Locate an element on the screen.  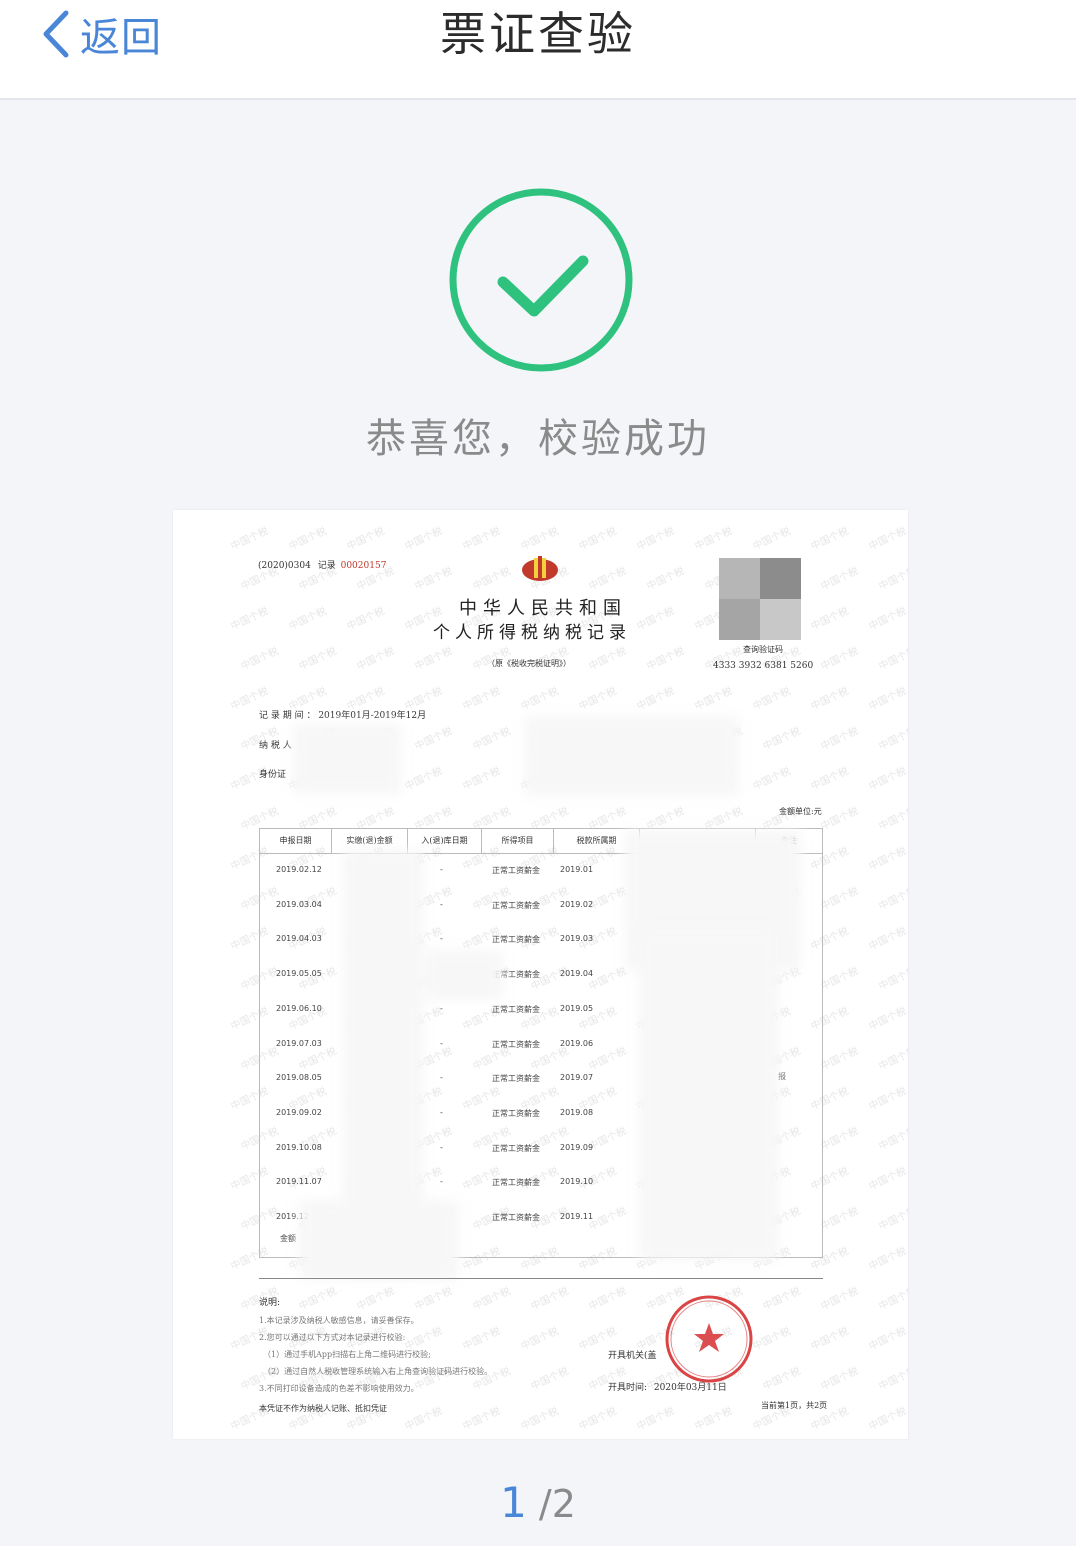
period-value: 2019年01月-2019年12月 is located at coordinates (372, 716).